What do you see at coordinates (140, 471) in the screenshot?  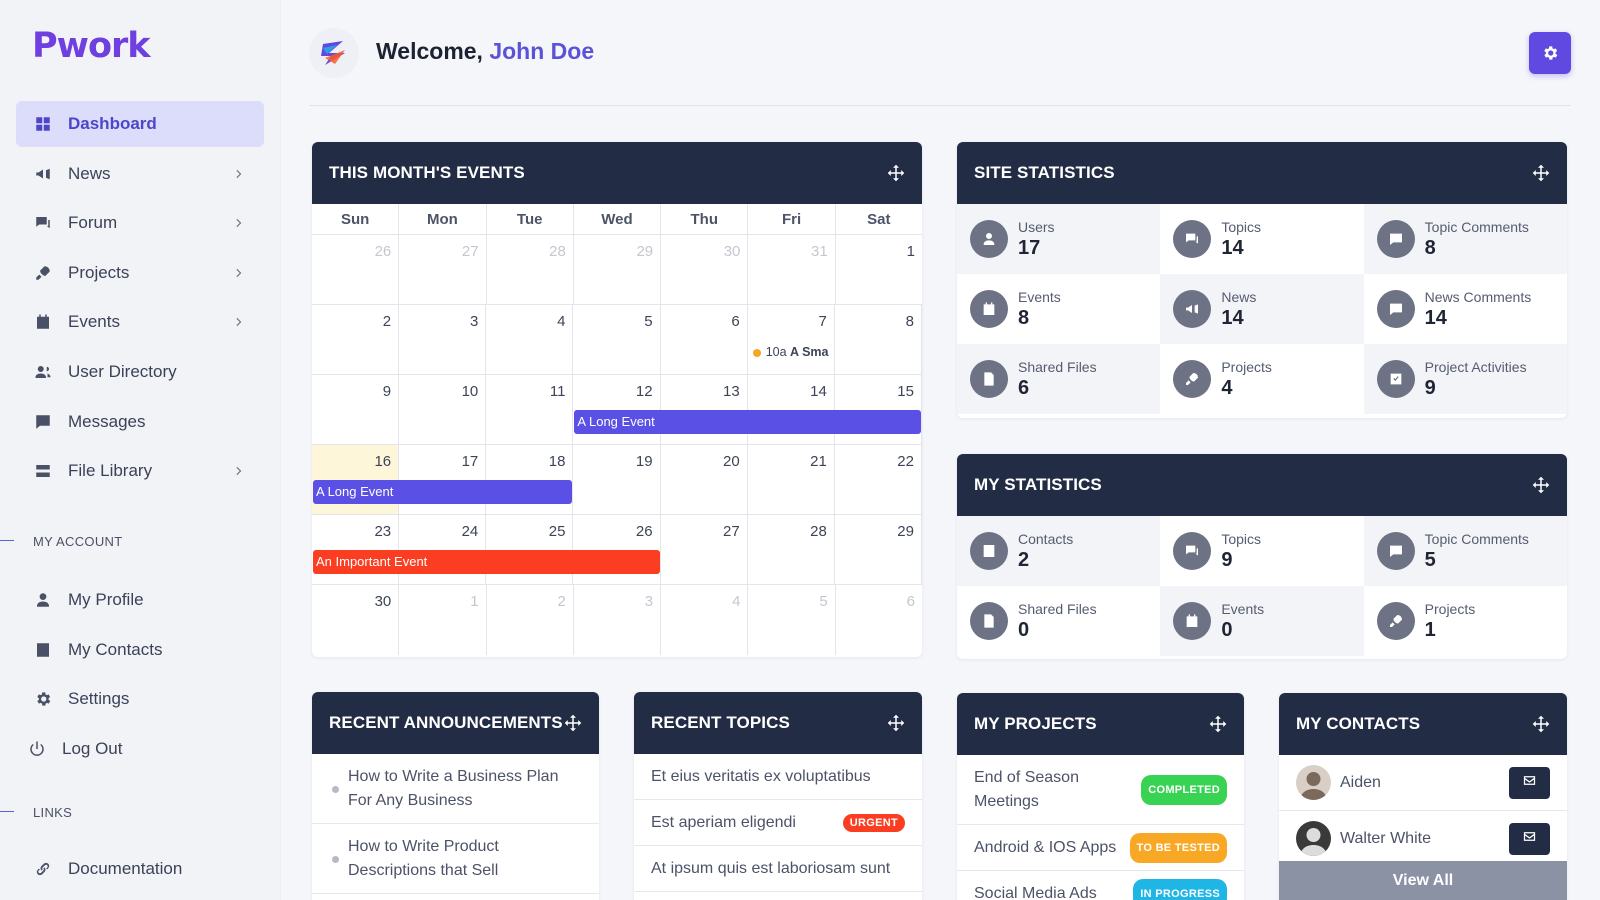 I see `sidebar-item-file-library: File Library` at bounding box center [140, 471].